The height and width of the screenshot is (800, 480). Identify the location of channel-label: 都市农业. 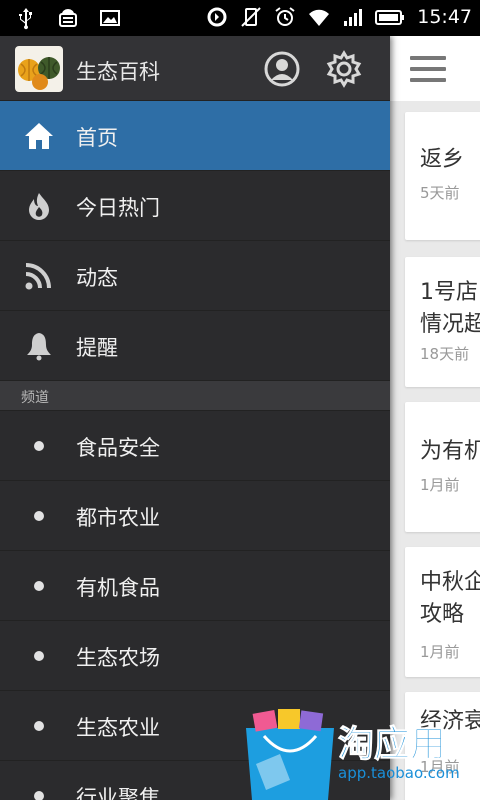
(118, 518).